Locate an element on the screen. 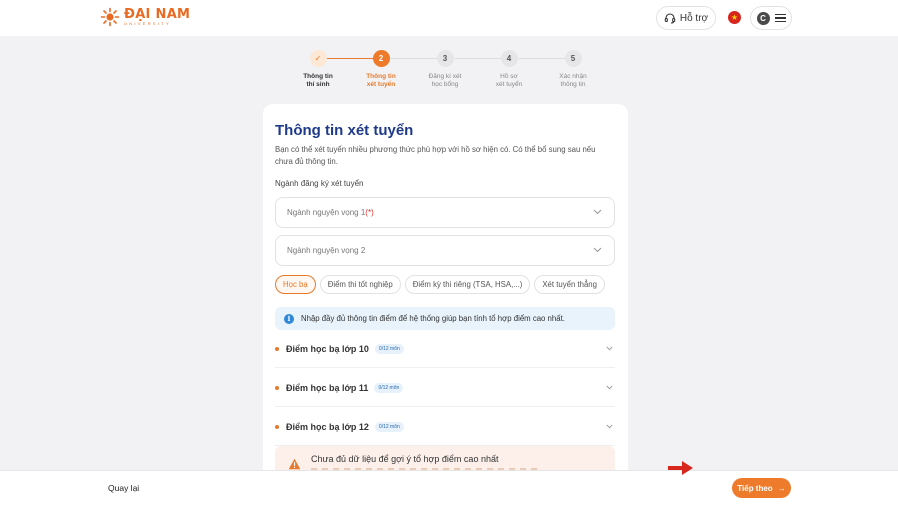  logo-subtitle: UNIVERSITY is located at coordinates (148, 23).